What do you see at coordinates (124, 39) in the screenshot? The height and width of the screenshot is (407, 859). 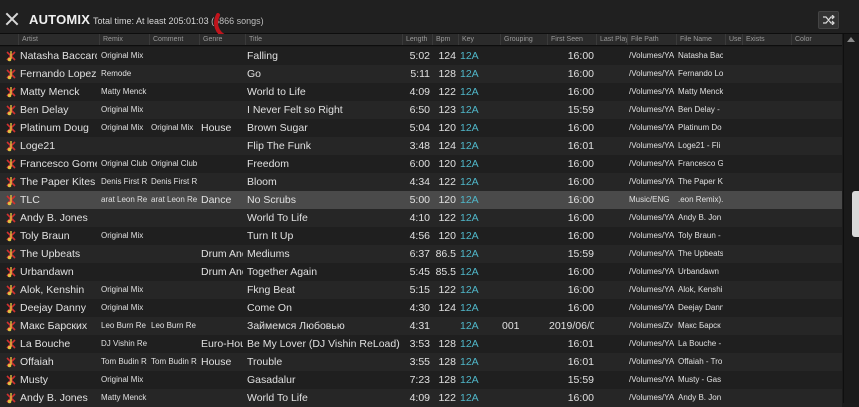 I see `column-header-remix: Remix` at bounding box center [124, 39].